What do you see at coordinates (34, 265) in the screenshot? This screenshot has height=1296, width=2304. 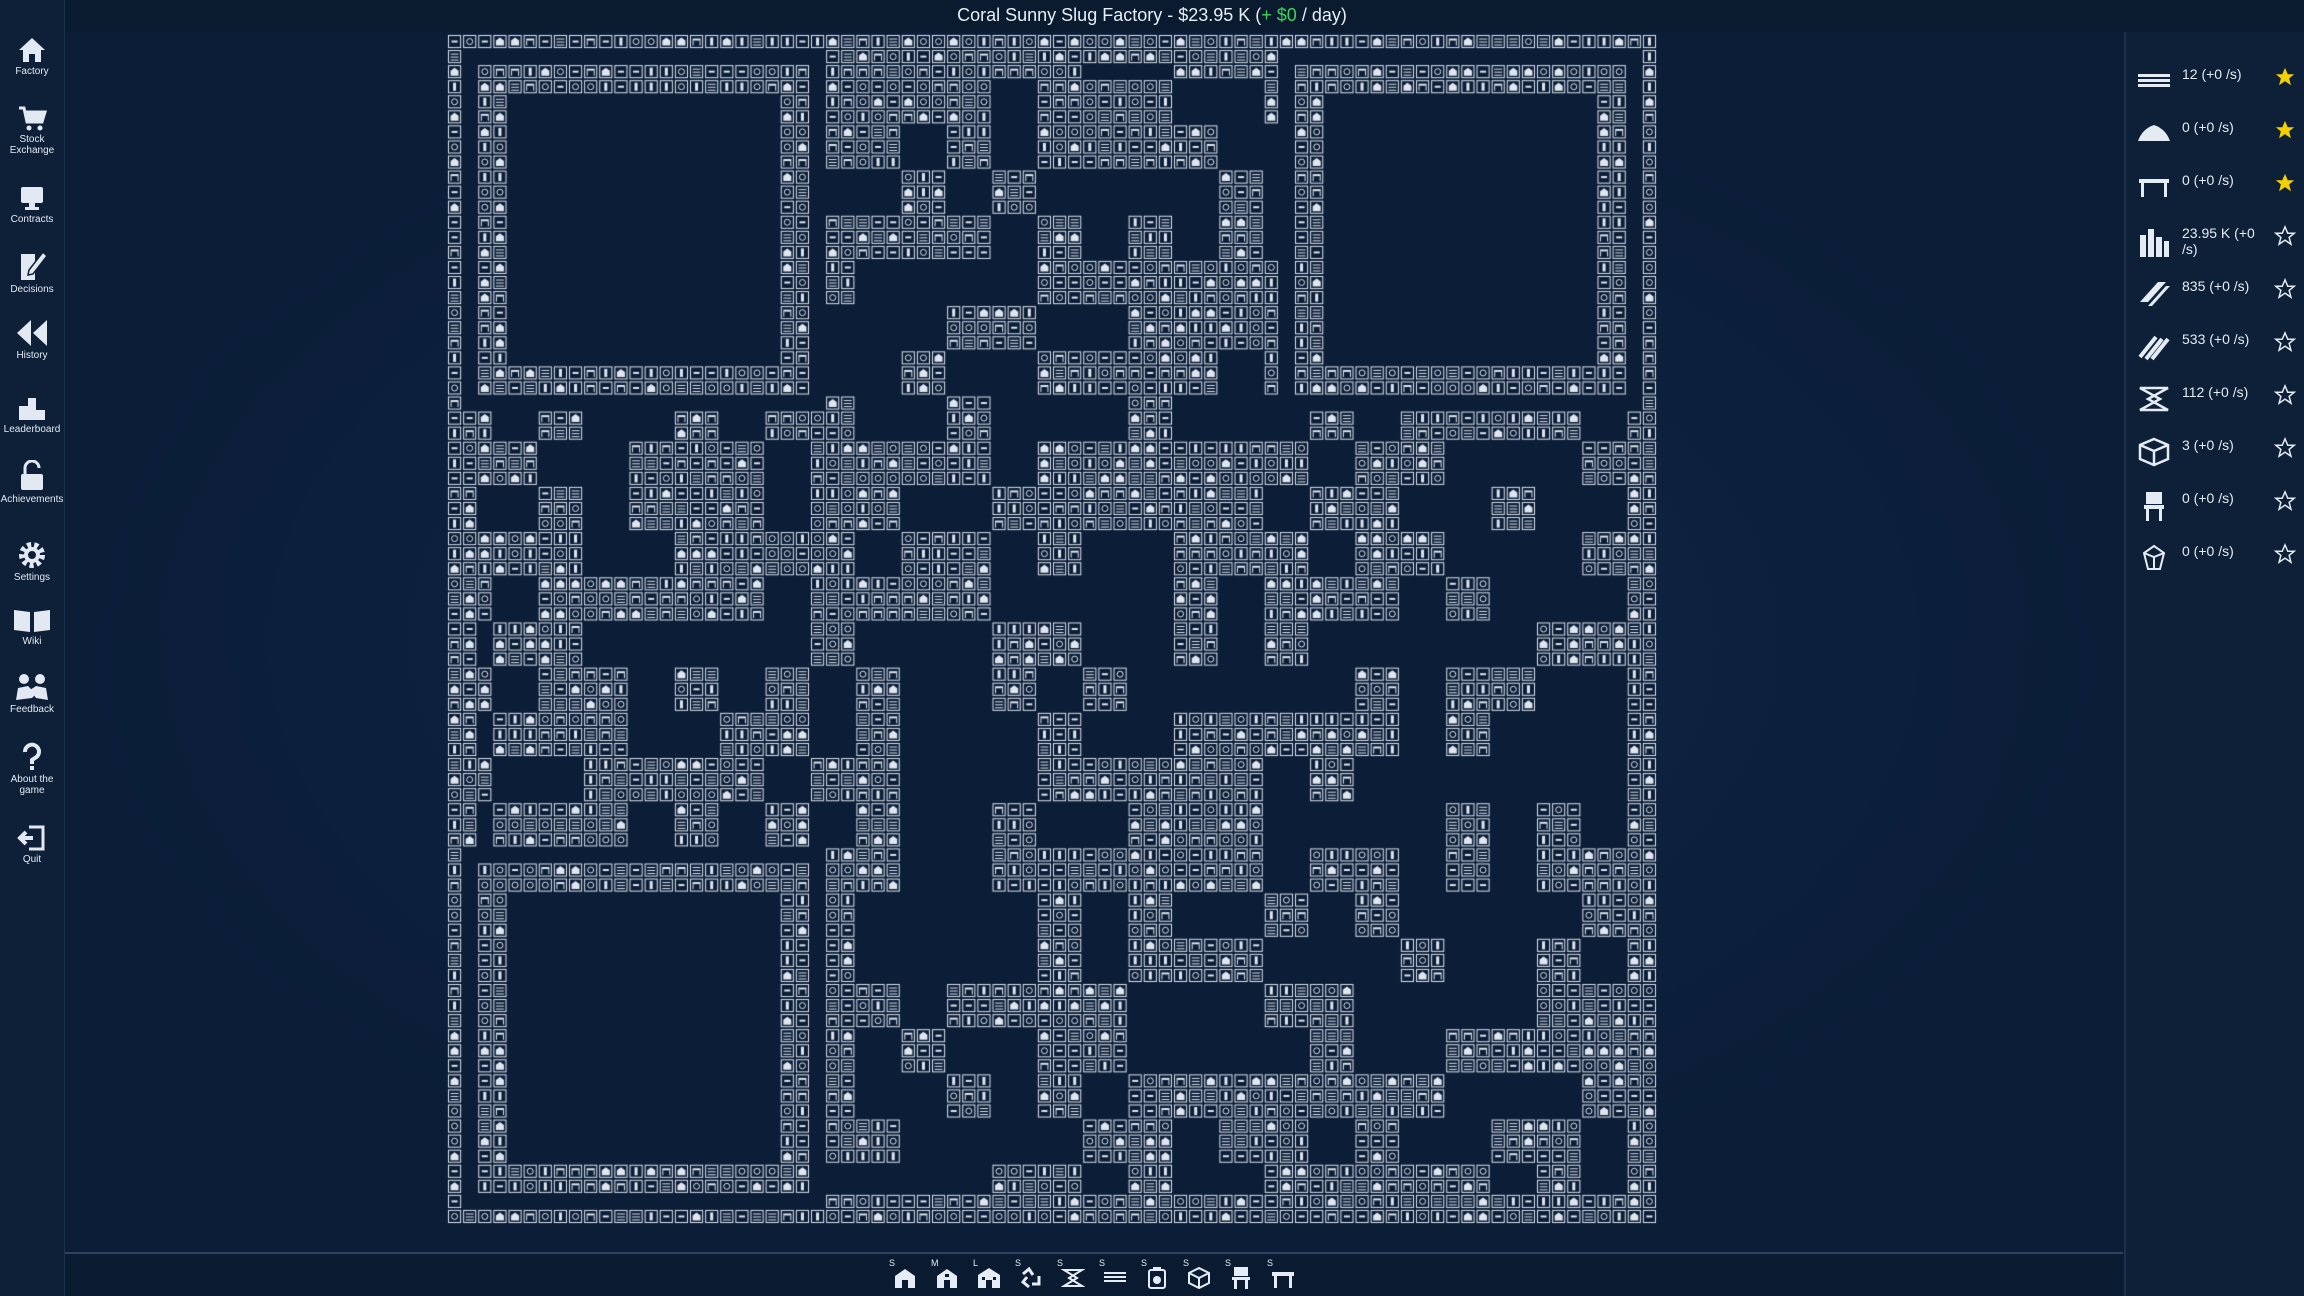 I see `edit-icon` at bounding box center [34, 265].